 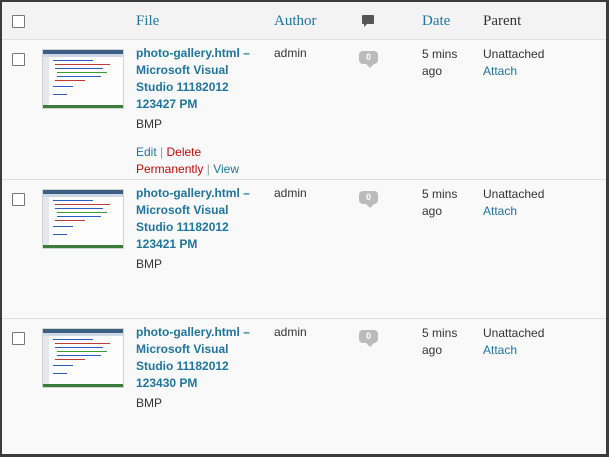 What do you see at coordinates (436, 21) in the screenshot?
I see `column-date-header: Date` at bounding box center [436, 21].